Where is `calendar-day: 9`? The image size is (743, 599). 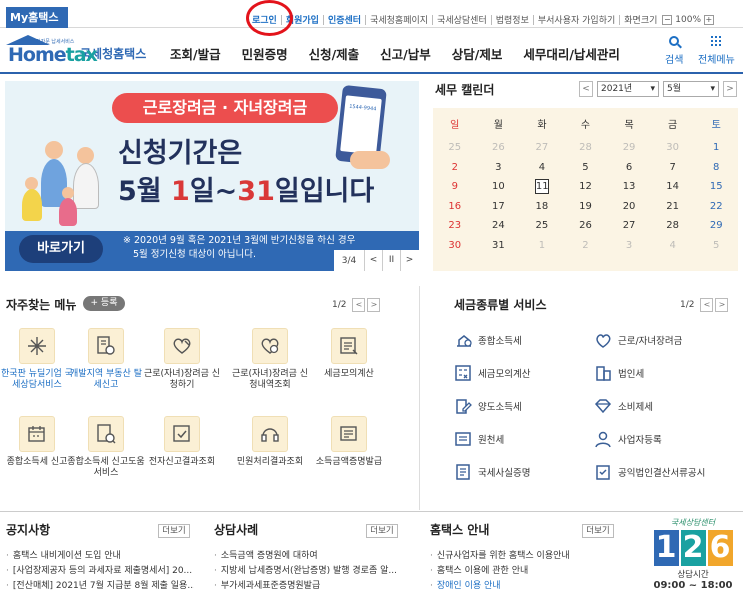
calendar-day: 9 is located at coordinates (455, 187).